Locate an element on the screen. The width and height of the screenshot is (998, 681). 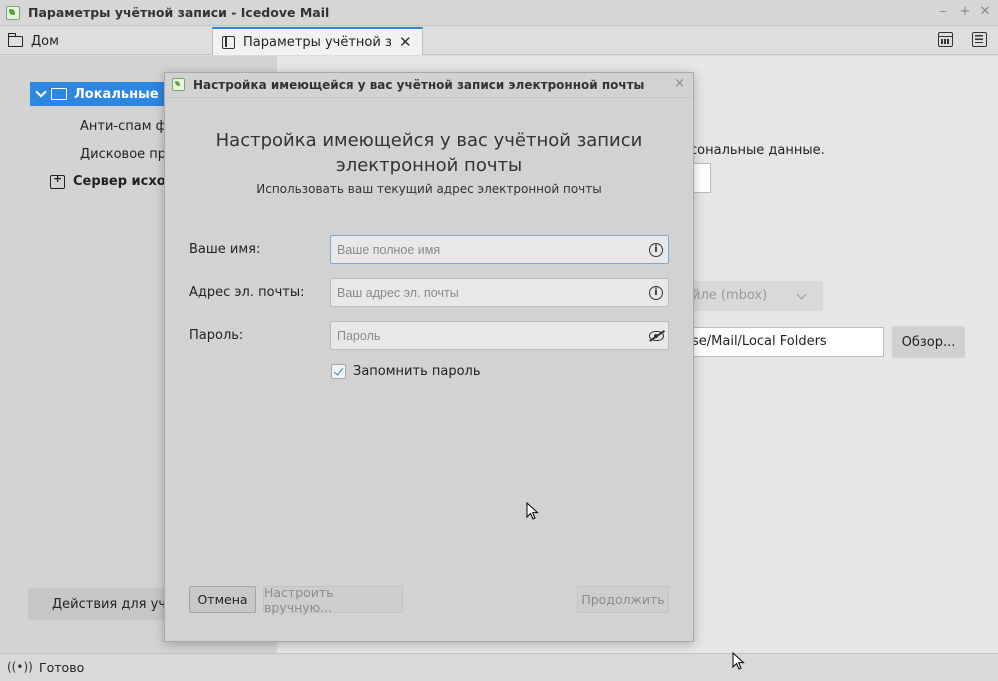
close-tab-icon: ✕ is located at coordinates (405, 42).